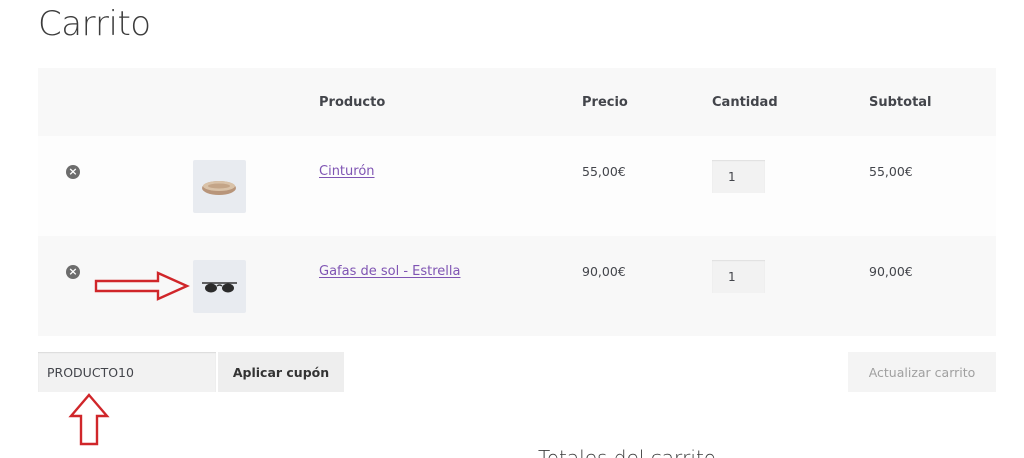 This screenshot has width=1024, height=458. I want to click on update-cart-button: Actualizar carrito, so click(922, 372).